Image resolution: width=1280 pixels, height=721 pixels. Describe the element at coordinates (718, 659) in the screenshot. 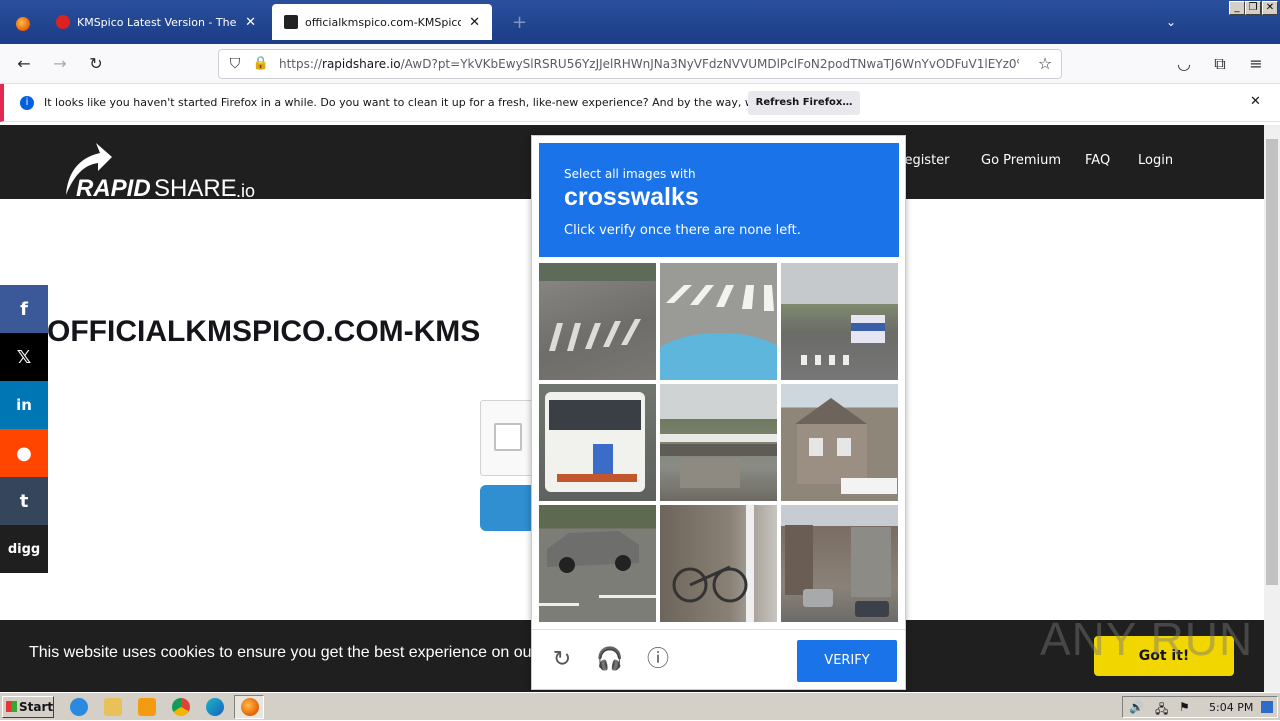

I see `challenge-footer: ↻ 🎧 ⓘ VERIFY` at that location.